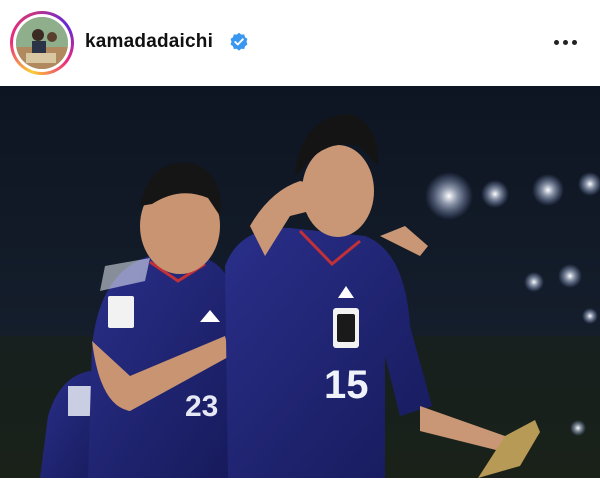  Describe the element at coordinates (556, 42) in the screenshot. I see `ellipsis-horizontal-icon` at that location.